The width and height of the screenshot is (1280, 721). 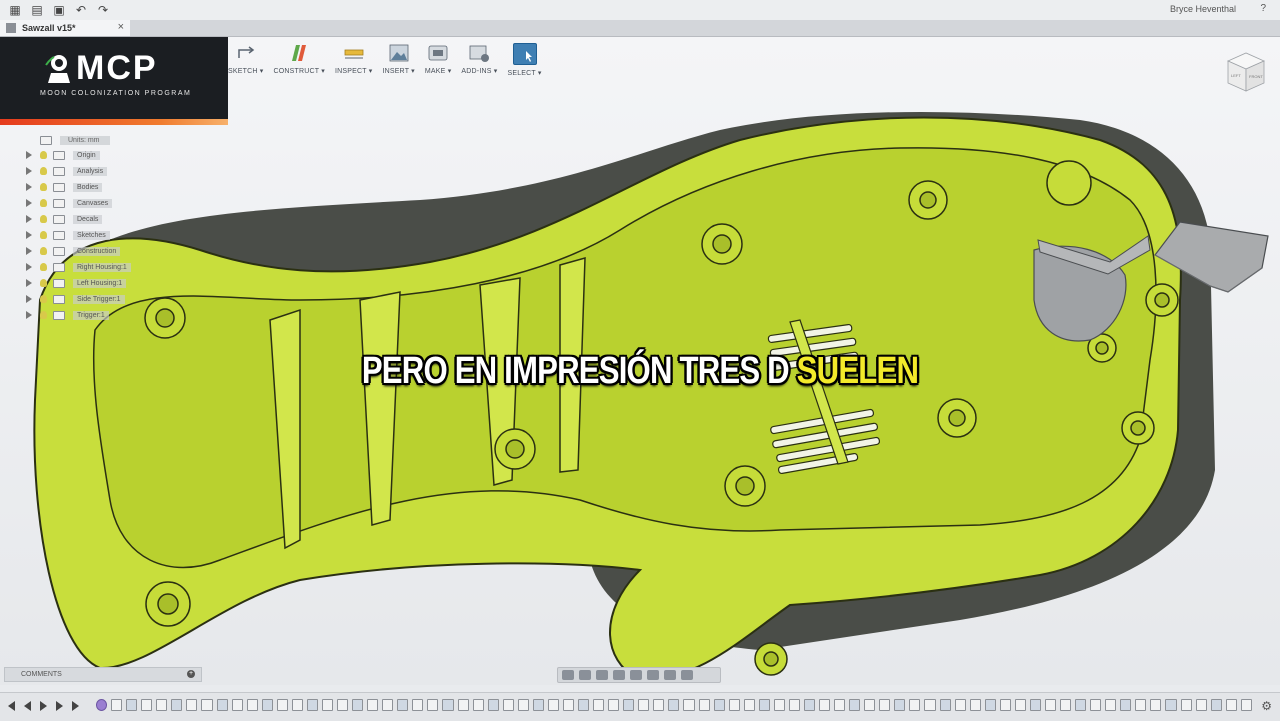 I want to click on orbit-icon, so click(x=568, y=675).